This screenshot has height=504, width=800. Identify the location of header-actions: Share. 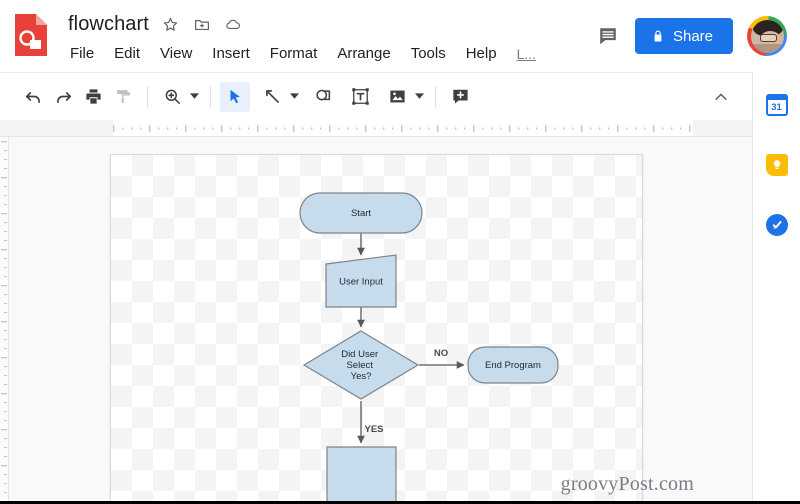
(697, 36).